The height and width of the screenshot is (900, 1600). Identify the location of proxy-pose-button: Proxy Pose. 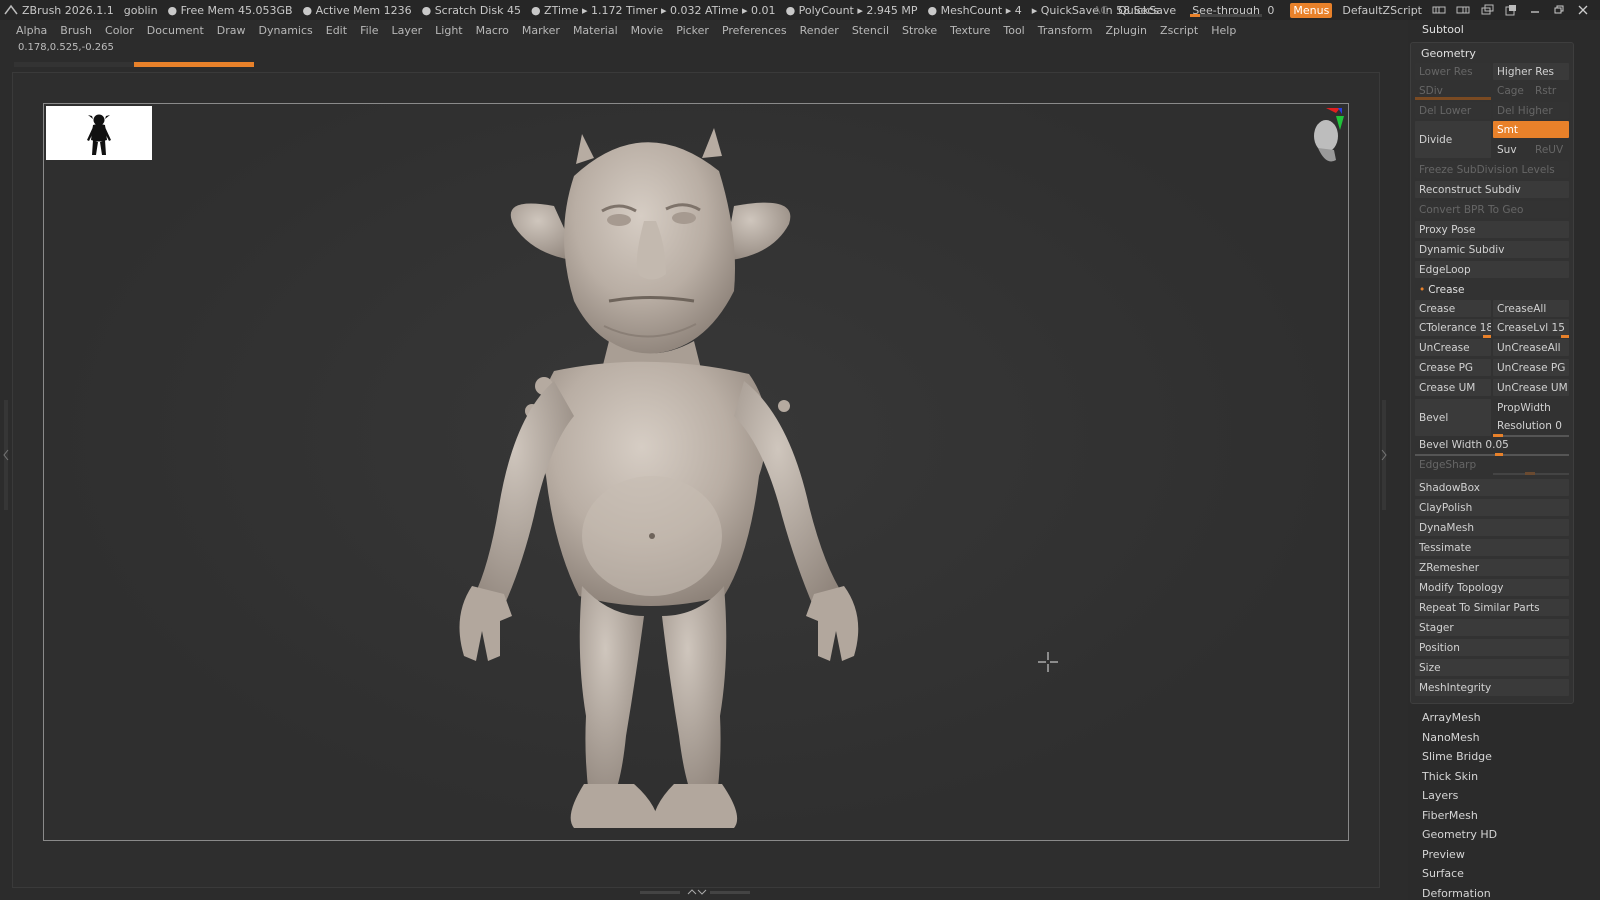
(1492, 229).